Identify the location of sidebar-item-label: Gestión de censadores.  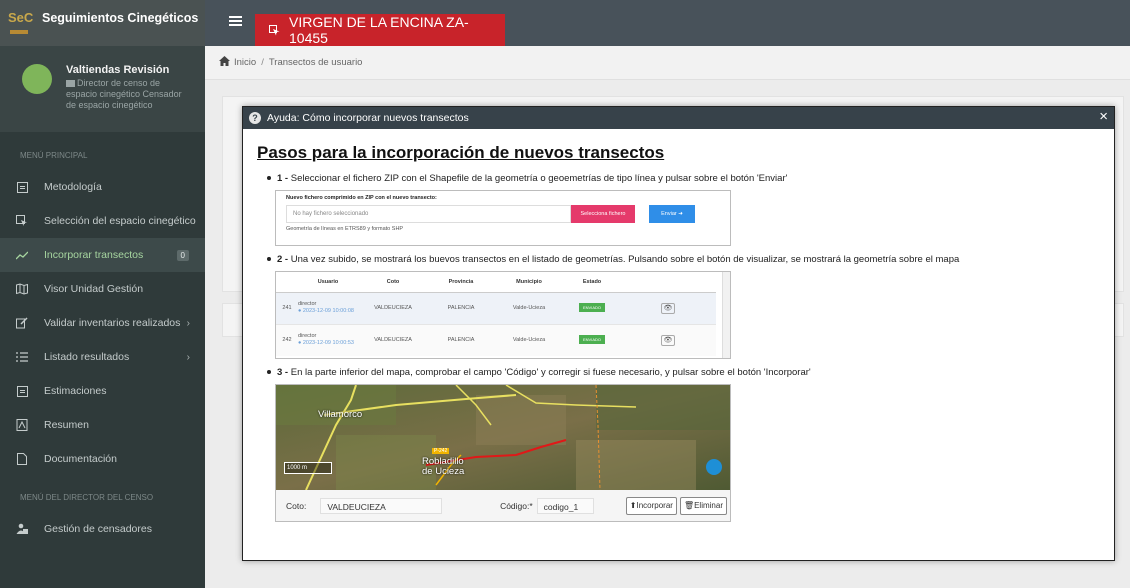
(98, 529).